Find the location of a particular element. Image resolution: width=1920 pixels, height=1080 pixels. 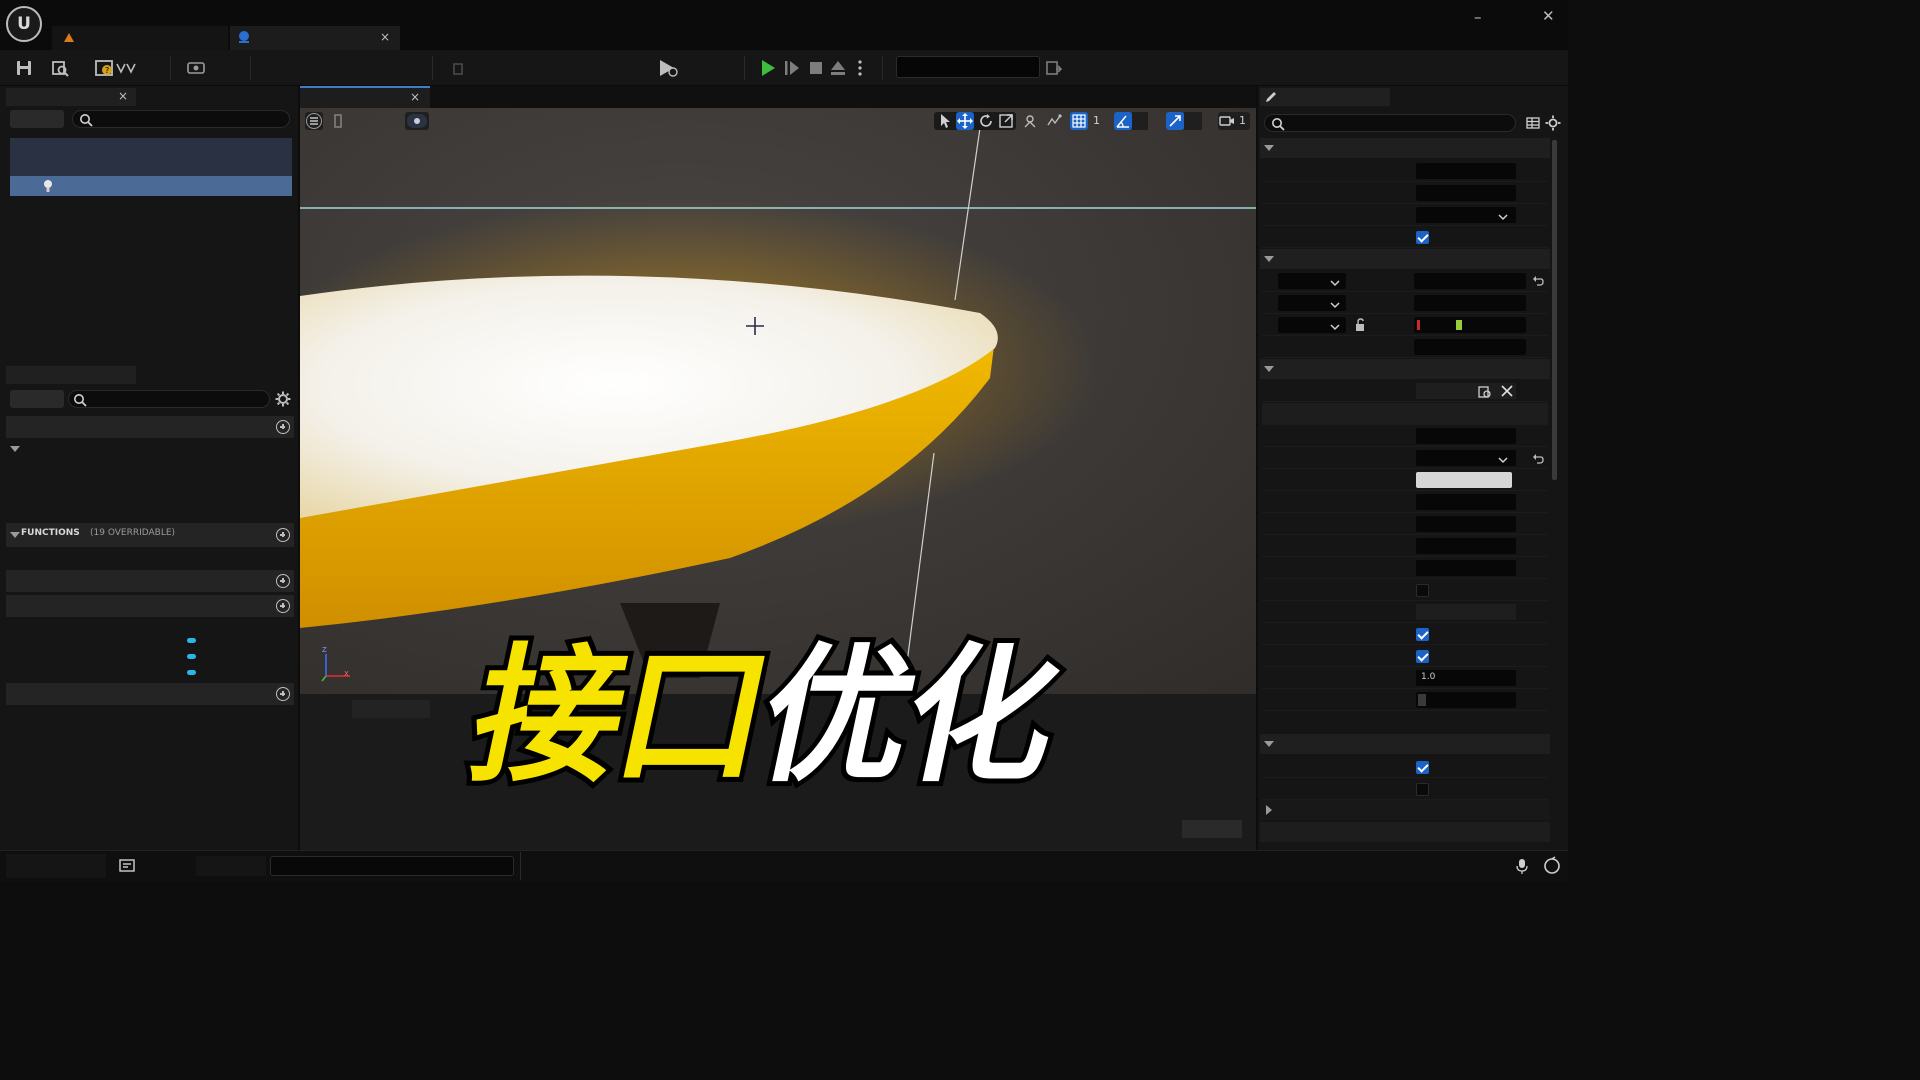

rotation-mode-dropdown is located at coordinates (1312, 303).